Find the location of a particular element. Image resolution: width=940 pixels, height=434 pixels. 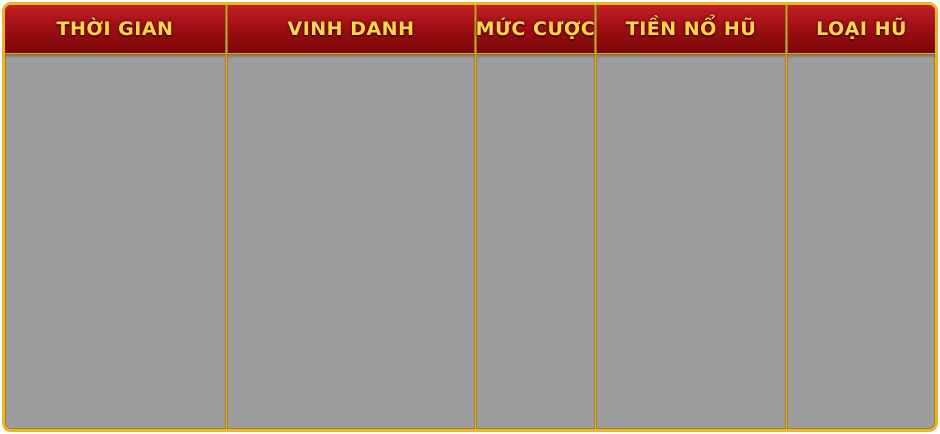

header-thoi-gian: THỜI GIAN is located at coordinates (115, 29).